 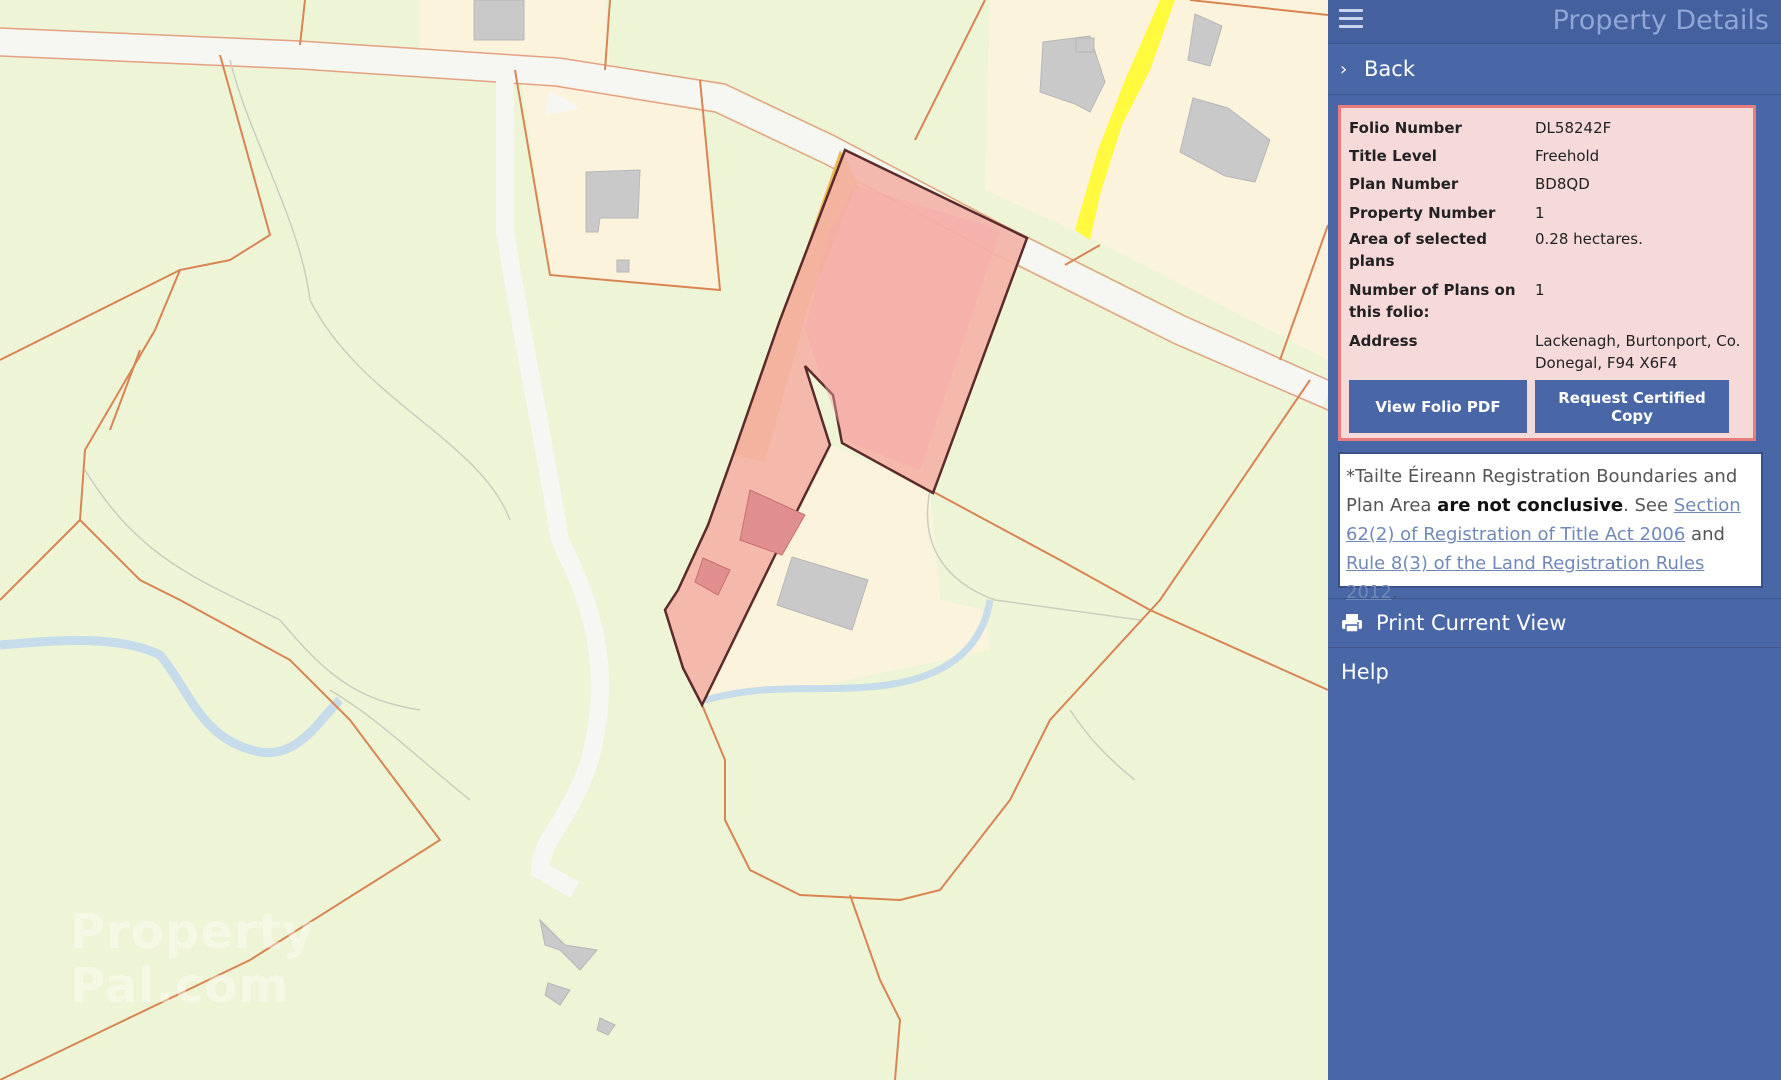 What do you see at coordinates (1389, 69) in the screenshot?
I see `back-label: Back` at bounding box center [1389, 69].